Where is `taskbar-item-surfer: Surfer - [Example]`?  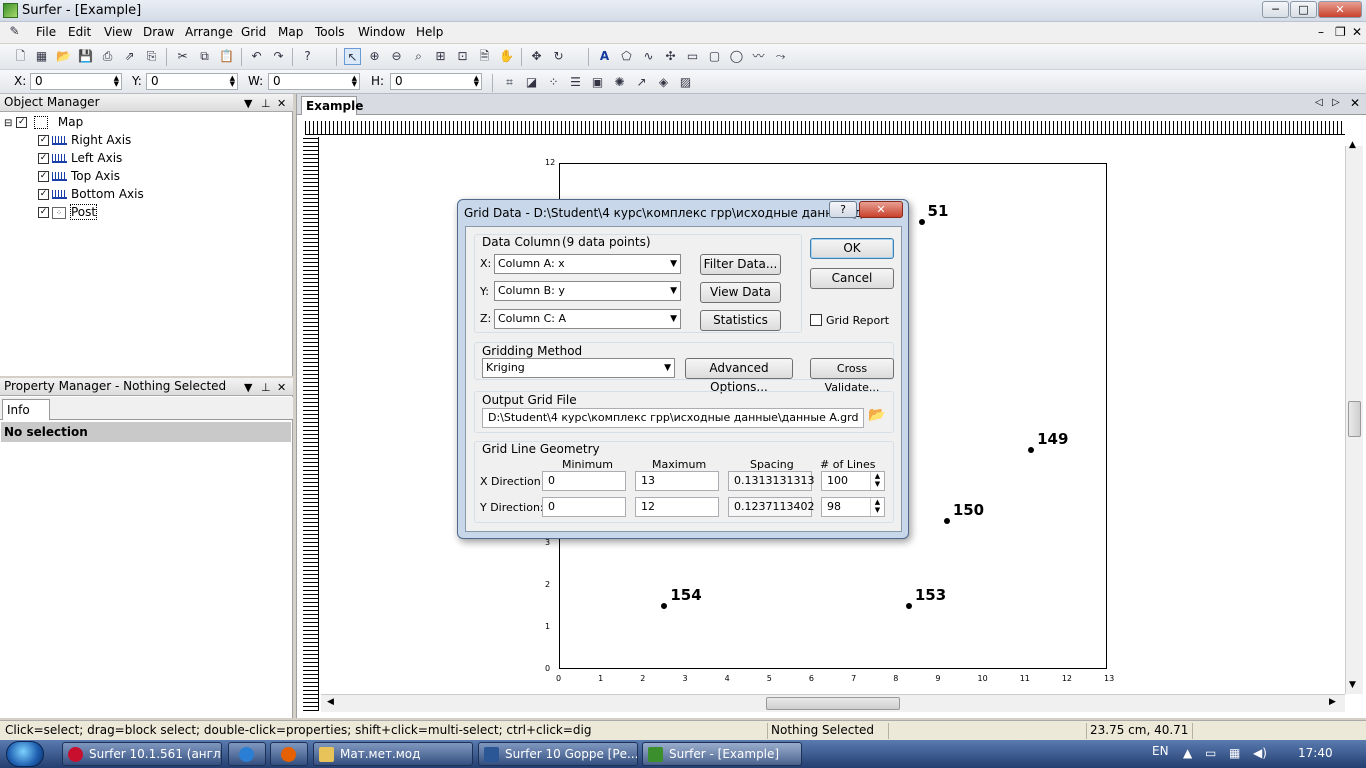
taskbar-item-surfer: Surfer - [Example] is located at coordinates (722, 754).